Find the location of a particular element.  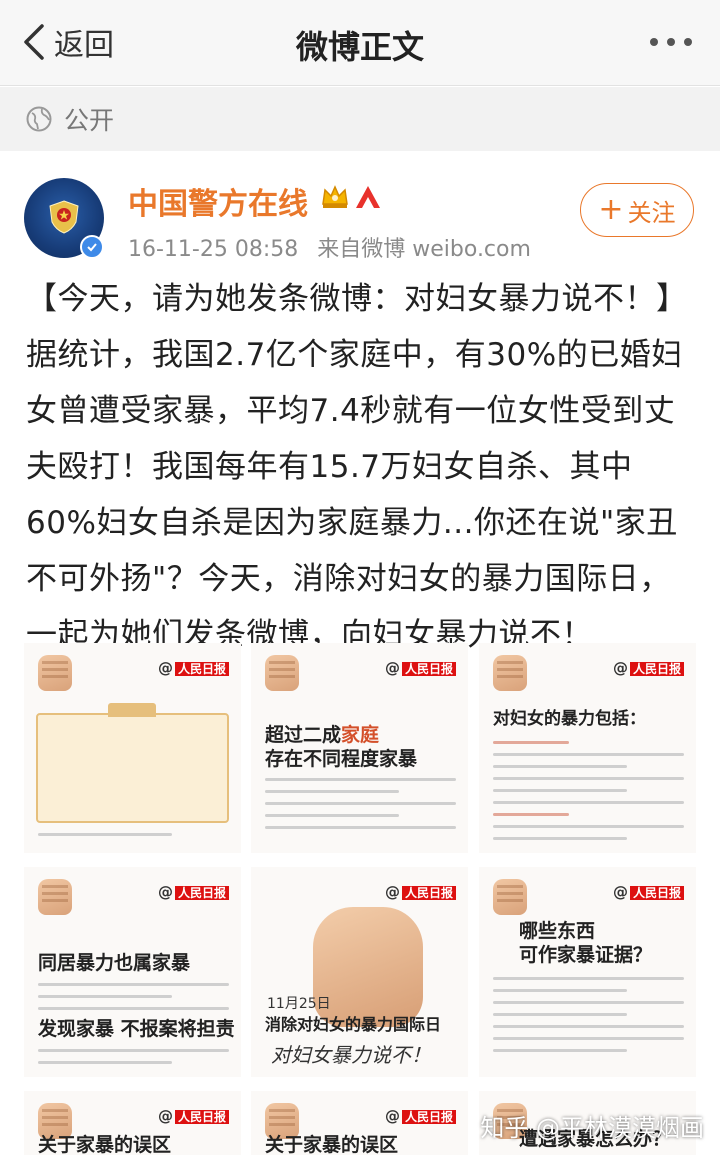

image-slogan: 对妇女暴力说不！ is located at coordinates (351, 1055).